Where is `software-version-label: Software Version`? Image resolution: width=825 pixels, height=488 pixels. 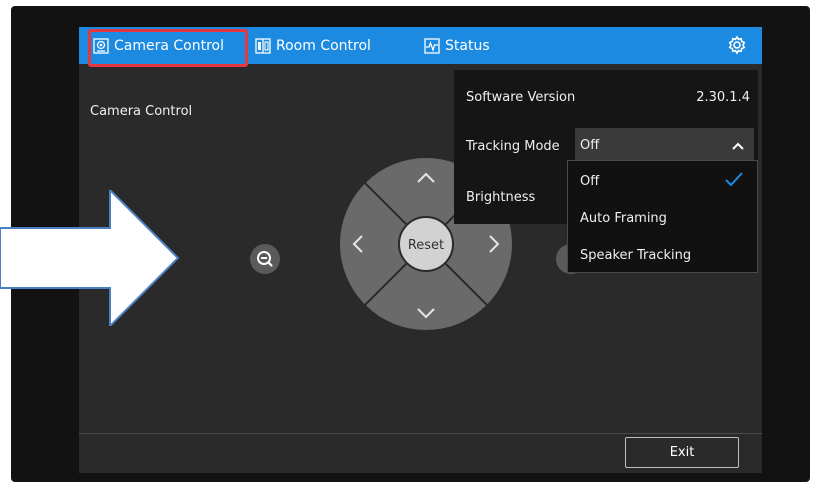 software-version-label: Software Version is located at coordinates (521, 97).